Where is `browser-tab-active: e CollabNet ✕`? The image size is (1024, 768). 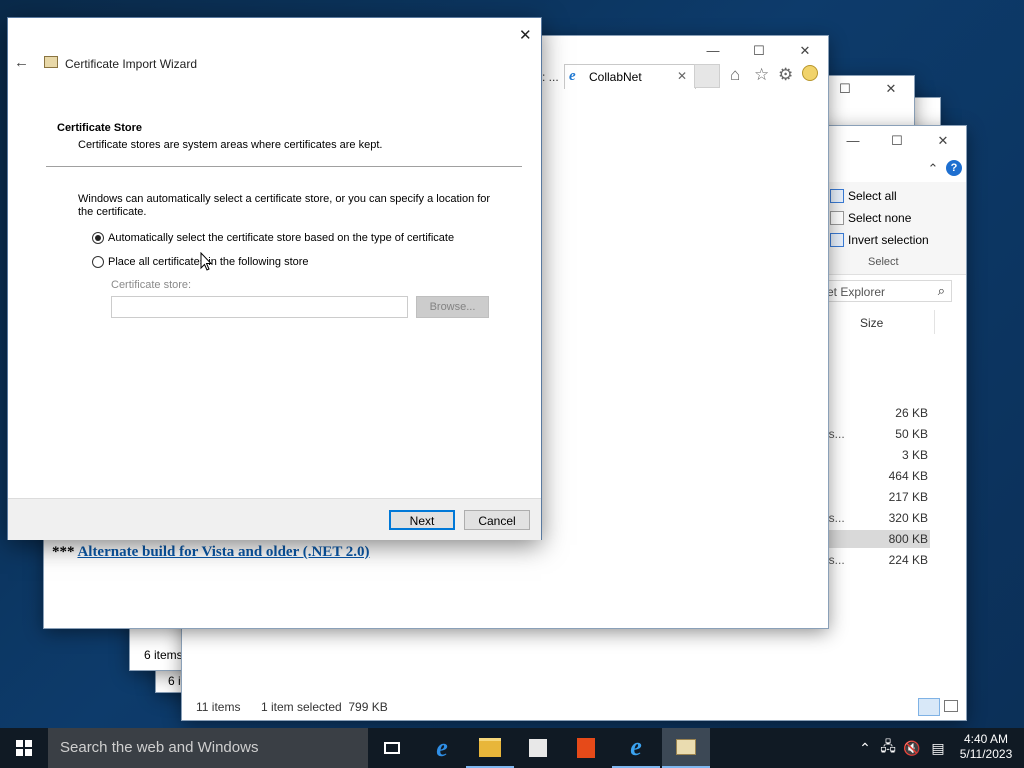 browser-tab-active: e CollabNet ✕ is located at coordinates (630, 76).